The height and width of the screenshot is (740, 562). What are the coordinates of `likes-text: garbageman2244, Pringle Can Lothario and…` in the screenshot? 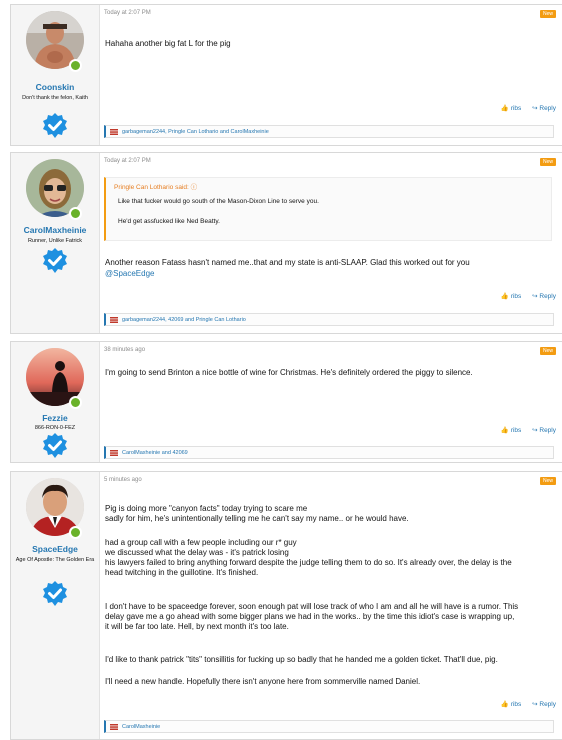 It's located at (195, 132).